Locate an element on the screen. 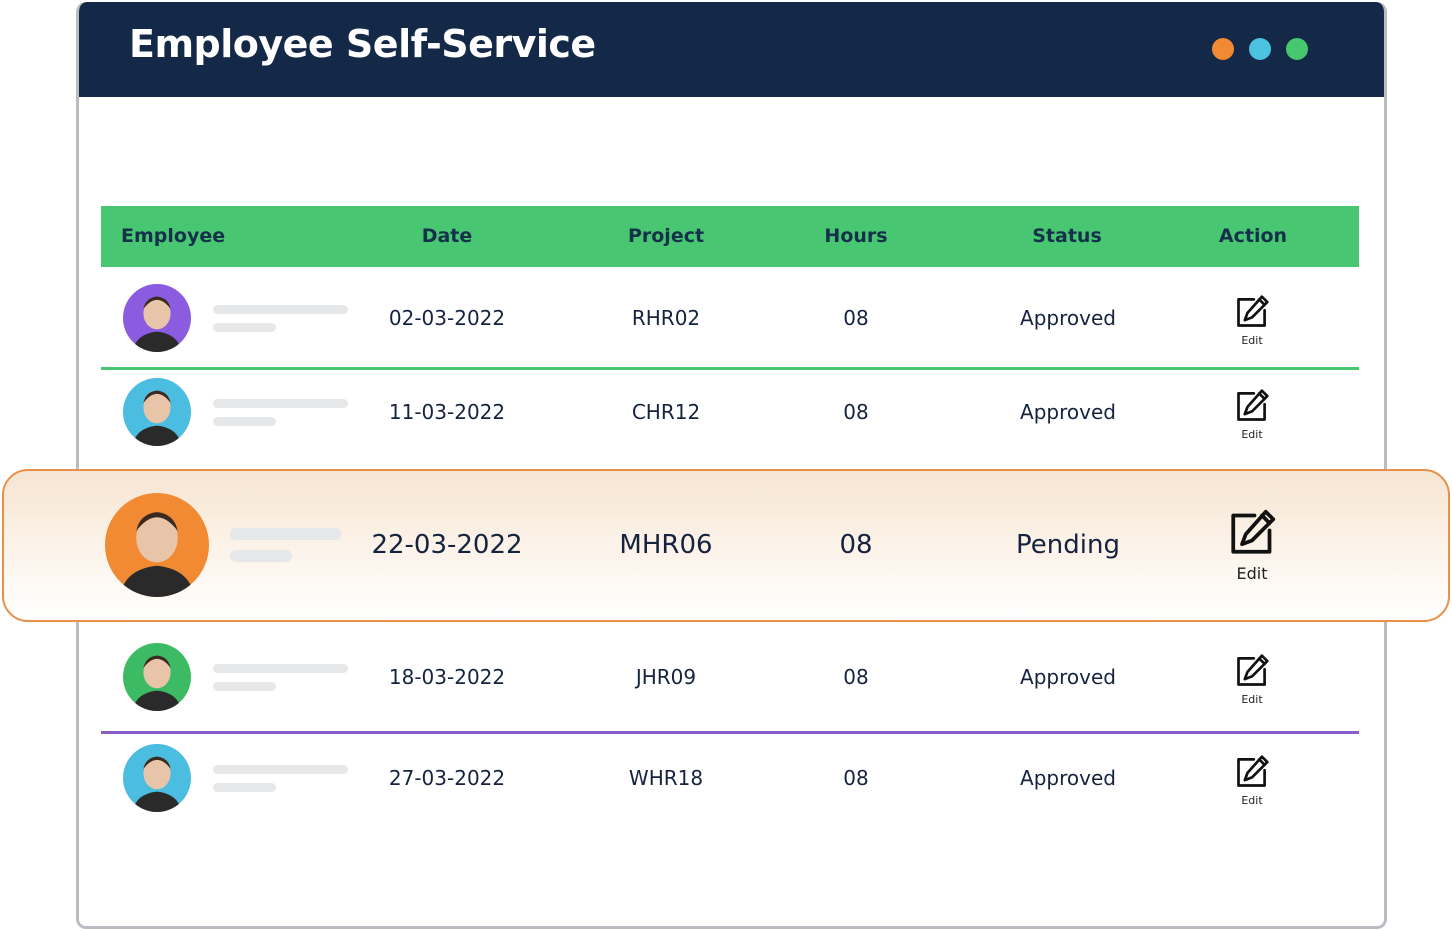 Image resolution: width=1452 pixels, height=931 pixels. date-cell: 02-03-2022 is located at coordinates (447, 318).